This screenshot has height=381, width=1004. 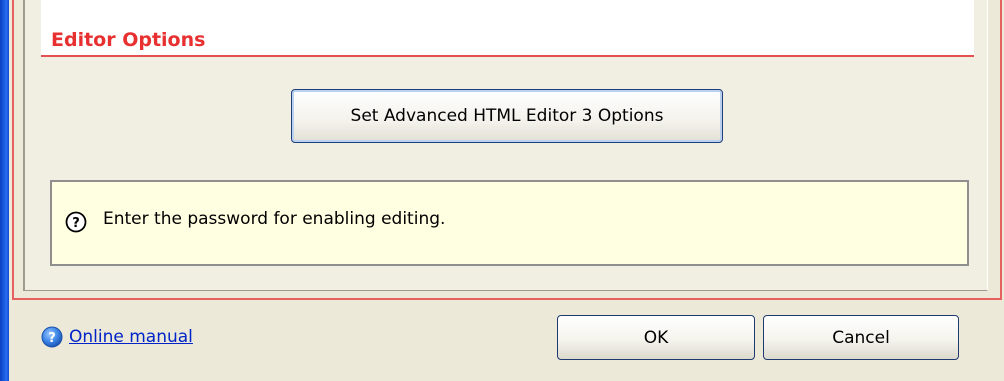 I want to click on set-advanced-editor-options-button: Set Advanced HTML Editor 3 Options, so click(x=507, y=116).